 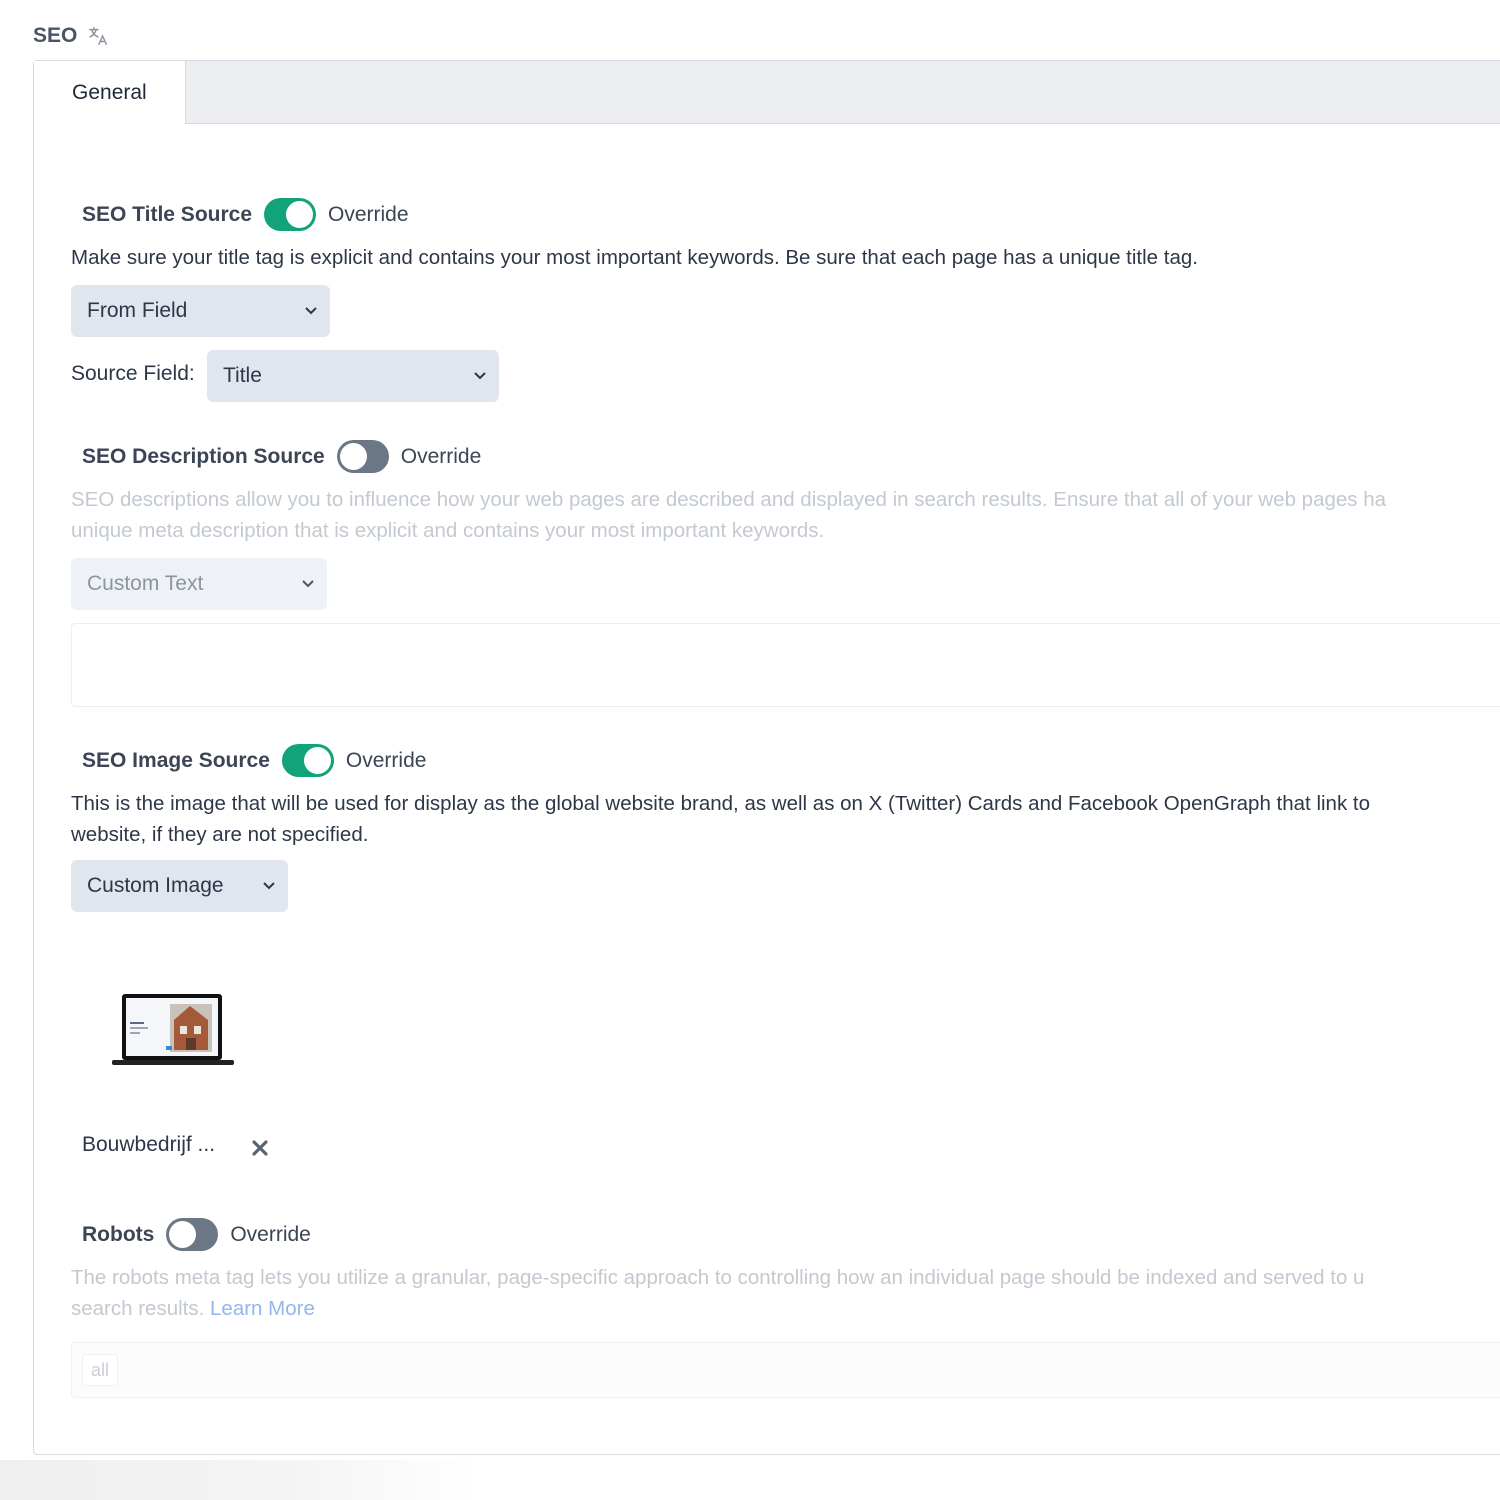 I want to click on title-override-toggle, so click(x=290, y=214).